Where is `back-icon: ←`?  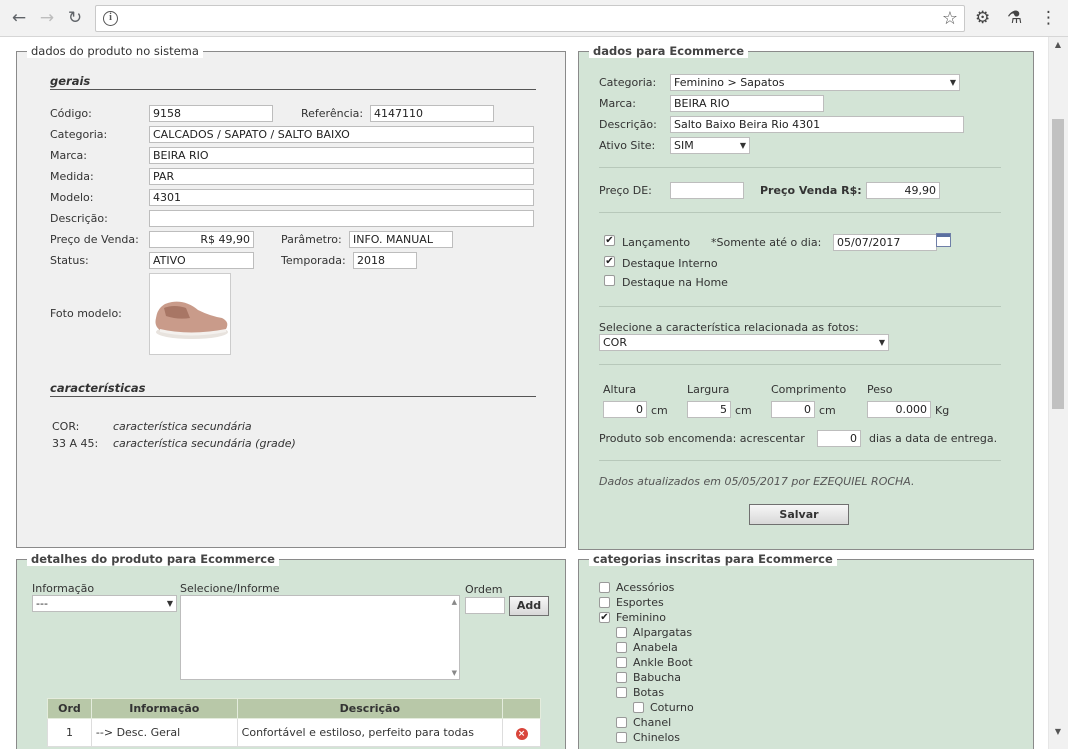
back-icon: ← is located at coordinates (19, 18).